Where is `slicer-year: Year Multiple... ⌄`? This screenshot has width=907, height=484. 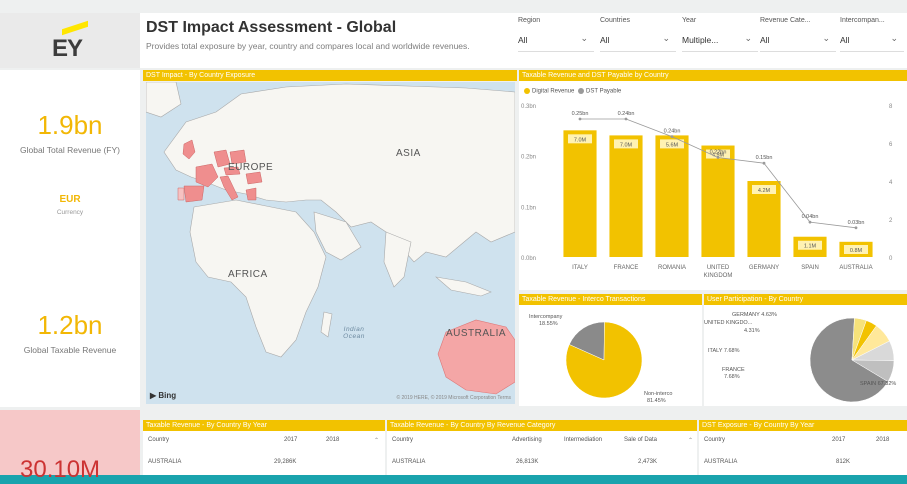 slicer-year: Year Multiple... ⌄ is located at coordinates (720, 34).